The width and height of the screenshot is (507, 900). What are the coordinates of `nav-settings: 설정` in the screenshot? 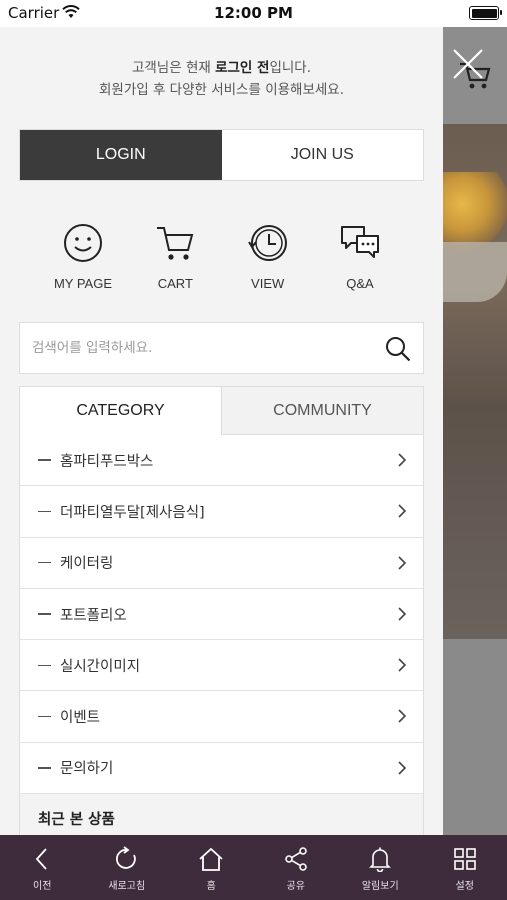 It's located at (465, 867).